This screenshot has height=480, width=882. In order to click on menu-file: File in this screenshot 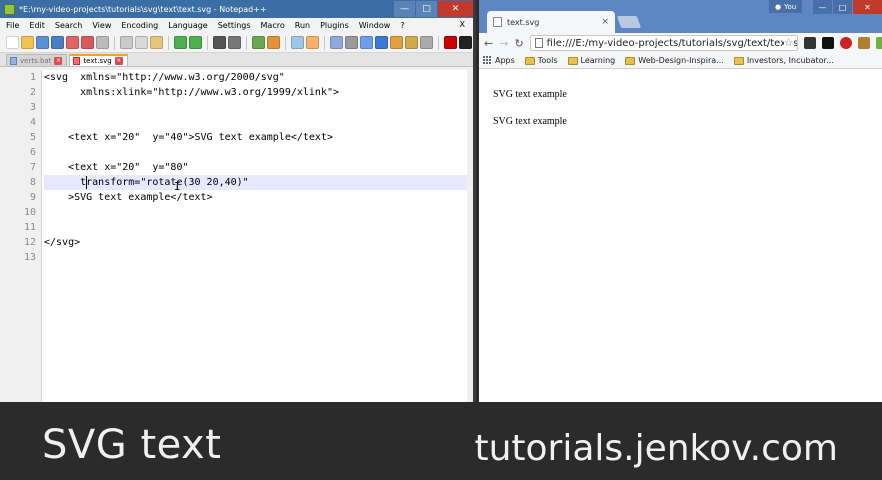, I will do `click(12, 25)`.